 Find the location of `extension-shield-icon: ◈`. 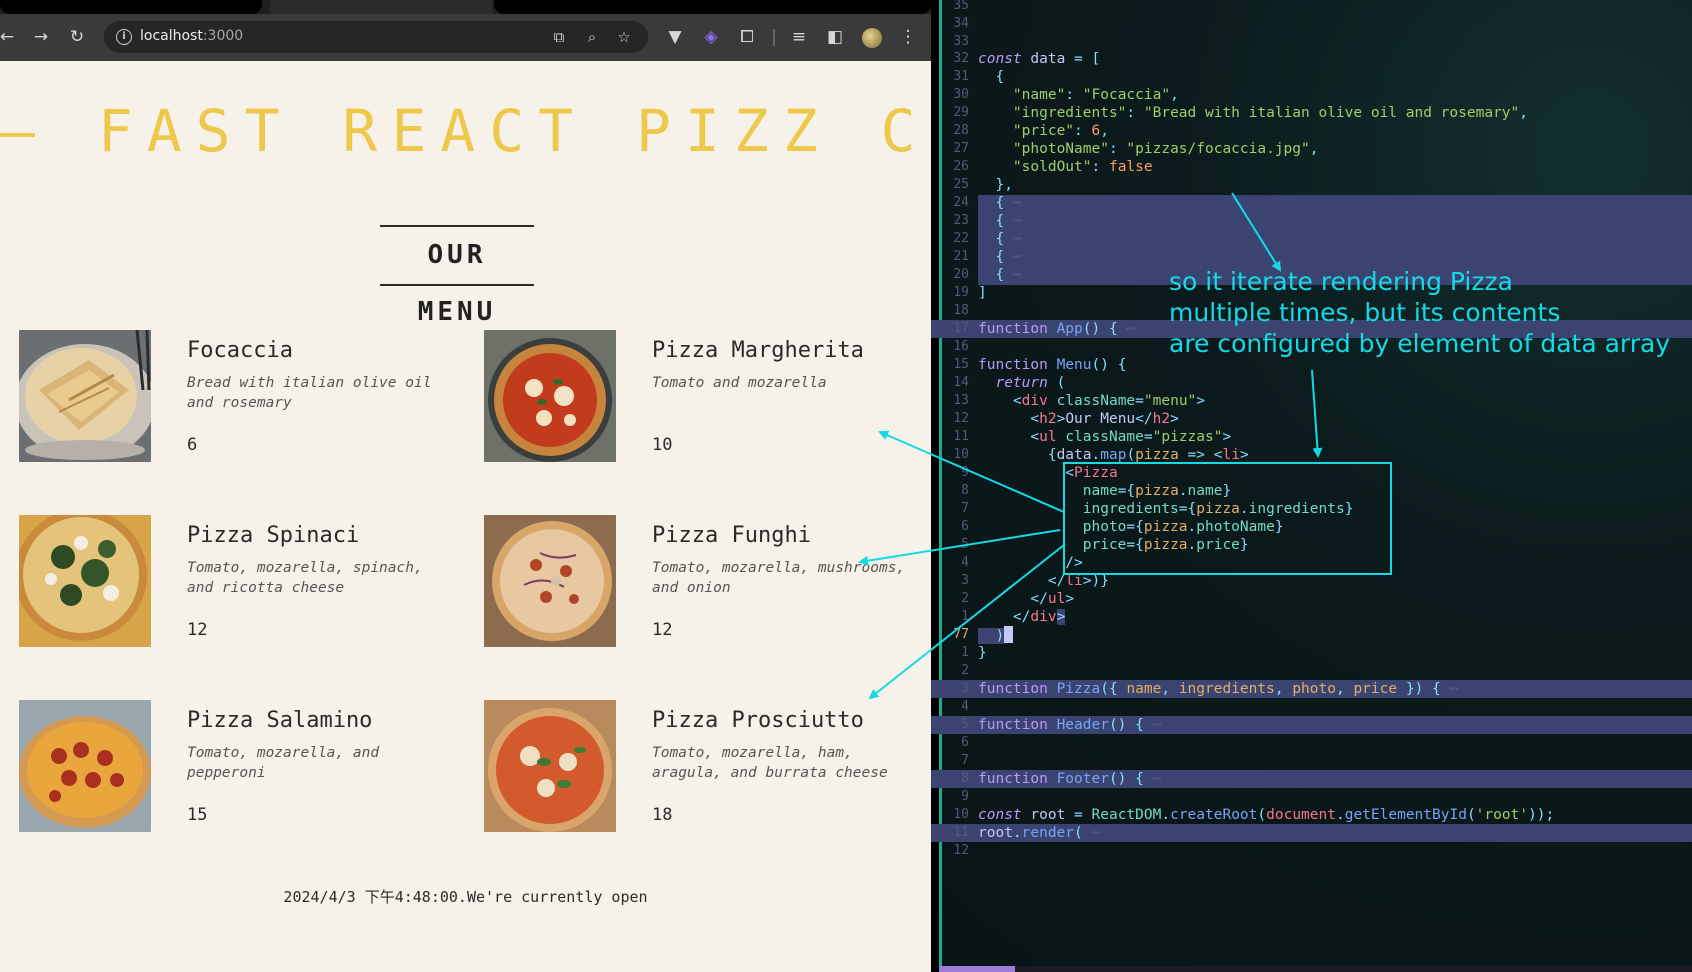

extension-shield-icon: ◈ is located at coordinates (711, 37).